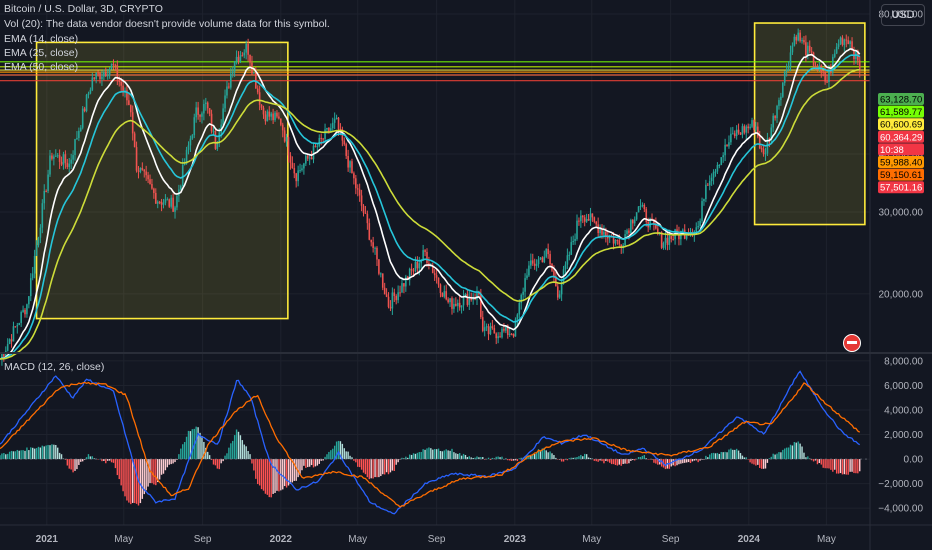 The height and width of the screenshot is (550, 932). I want to click on macd-legend: MACD (12, 26, close), so click(54, 367).